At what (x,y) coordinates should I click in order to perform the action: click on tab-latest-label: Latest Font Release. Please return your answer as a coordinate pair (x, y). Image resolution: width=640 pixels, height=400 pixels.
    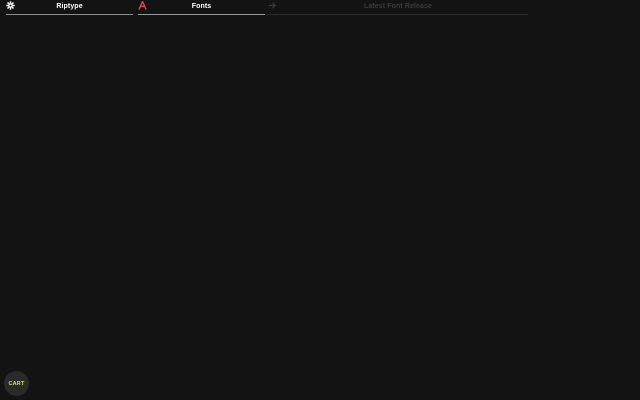
    Looking at the image, I should click on (398, 6).